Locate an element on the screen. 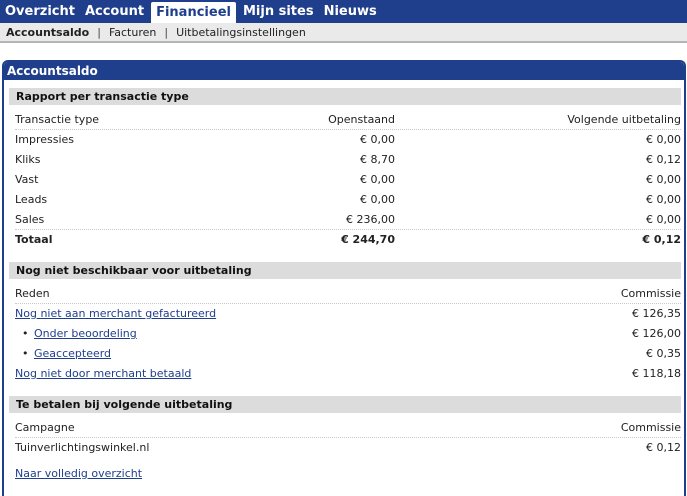  section-header-rapport: Rapport per transactie type is located at coordinates (345, 96).